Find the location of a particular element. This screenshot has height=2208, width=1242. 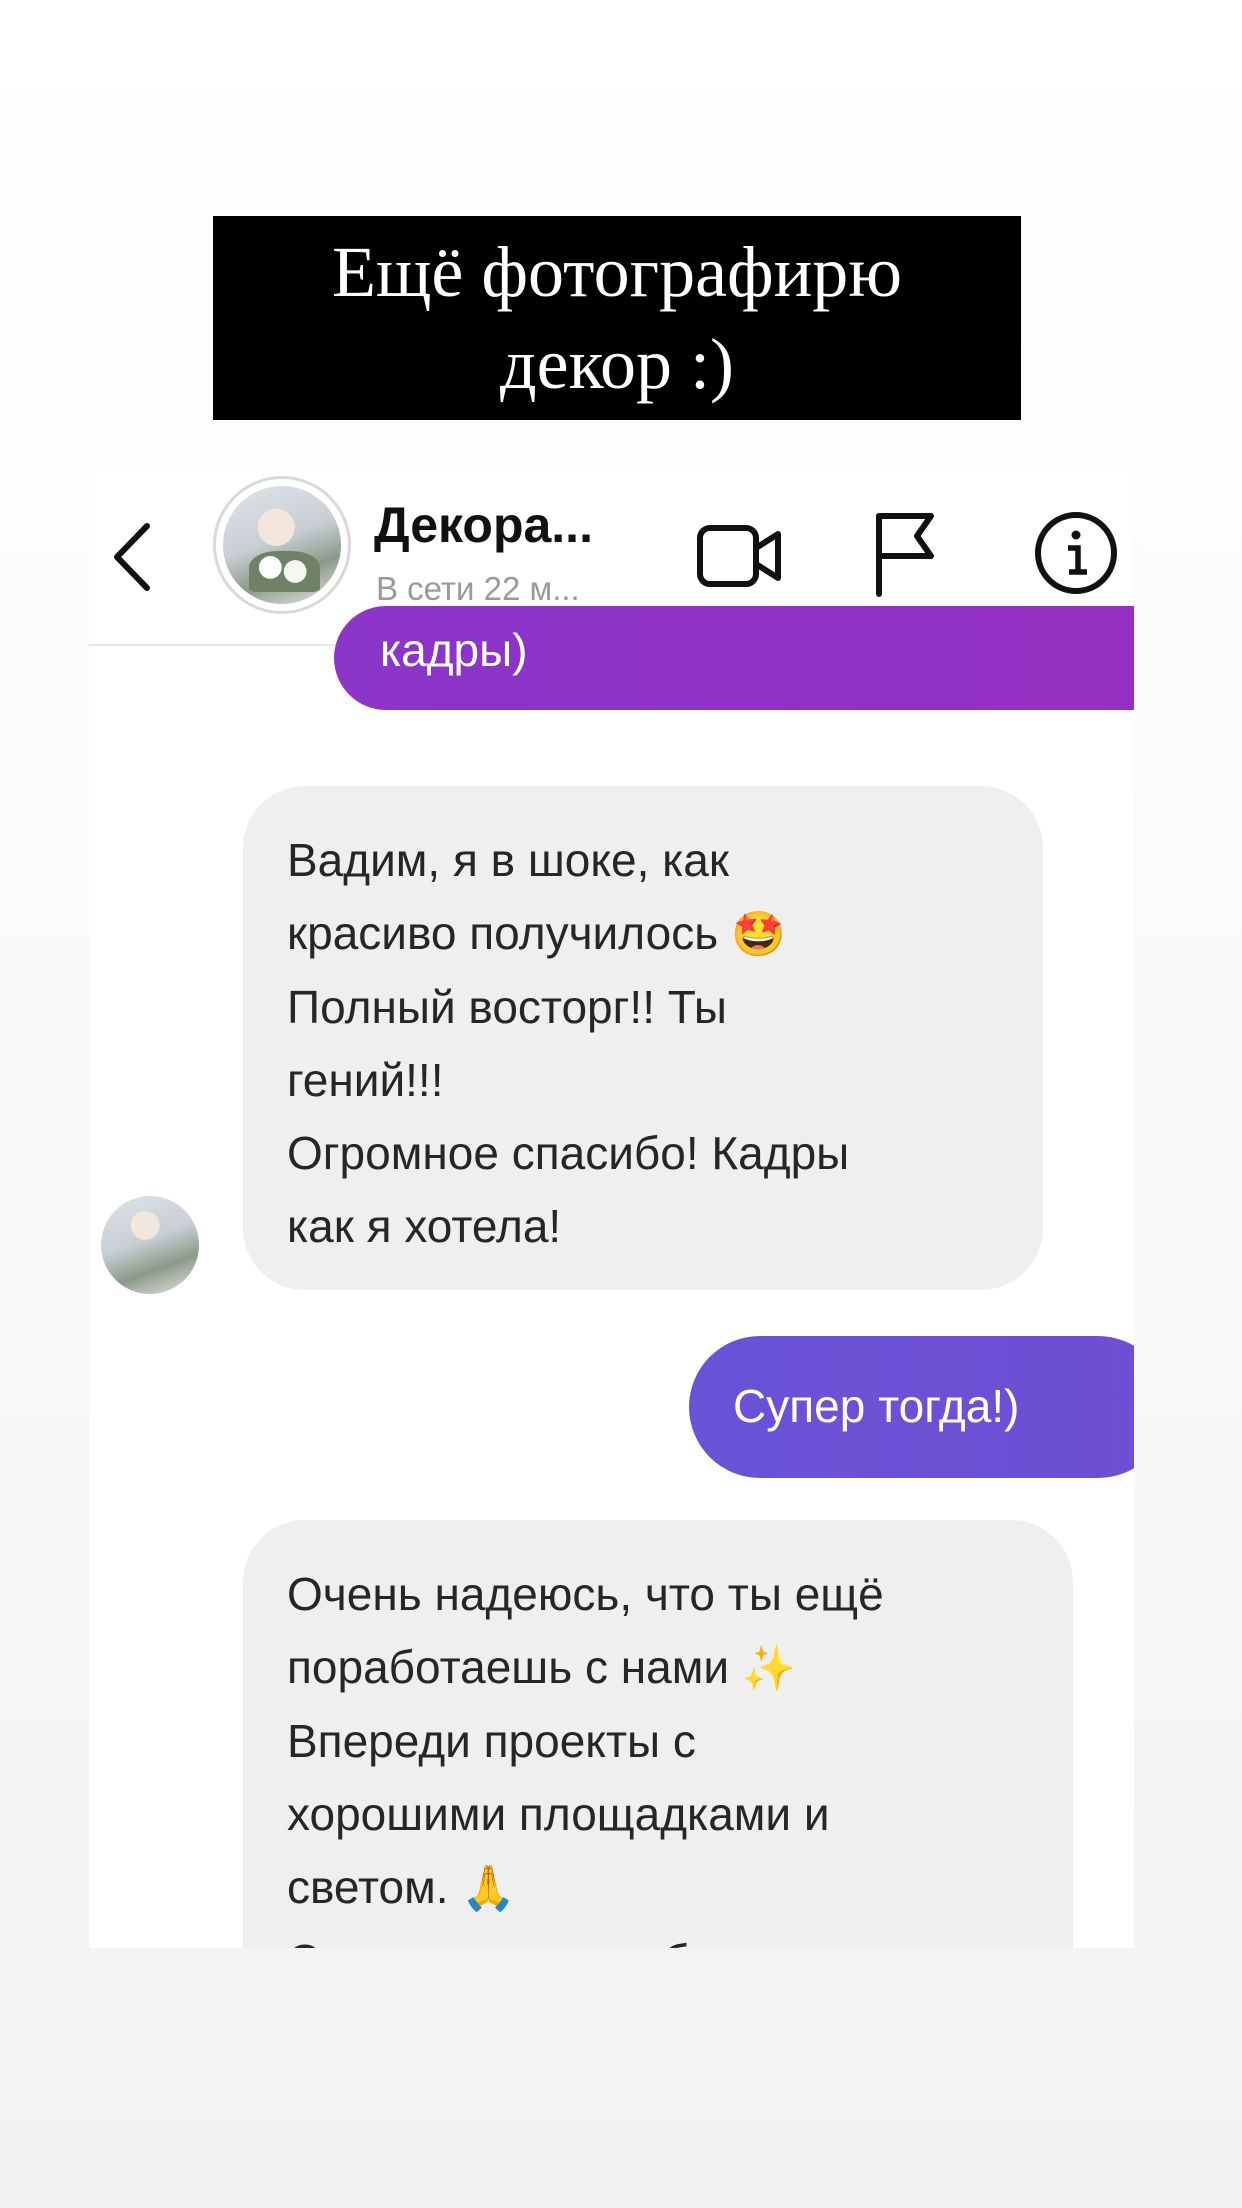

message-line-with-emoji: поработаешь с нами ✨ is located at coordinates (658, 1668).